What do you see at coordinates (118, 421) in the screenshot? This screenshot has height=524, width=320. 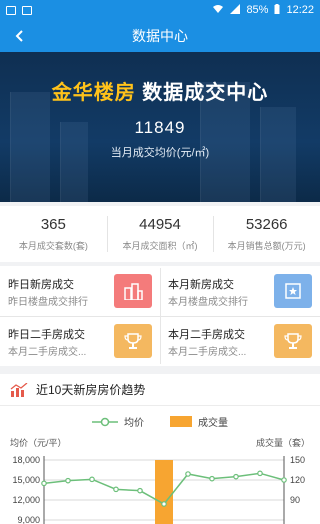 I see `legend-item-price: 均价` at bounding box center [118, 421].